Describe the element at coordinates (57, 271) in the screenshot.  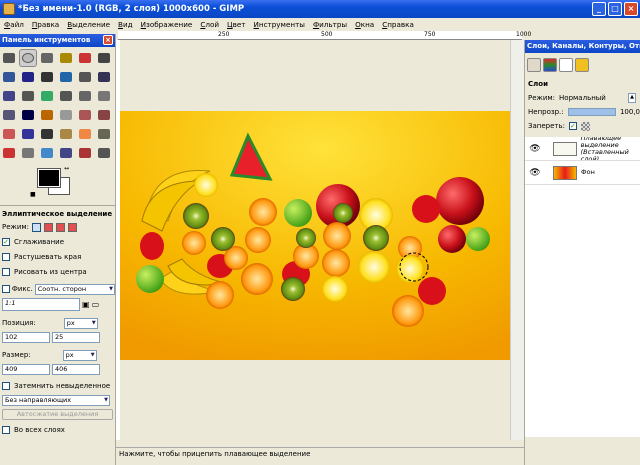
I see `from-center-option: Рисовать из центра` at that location.